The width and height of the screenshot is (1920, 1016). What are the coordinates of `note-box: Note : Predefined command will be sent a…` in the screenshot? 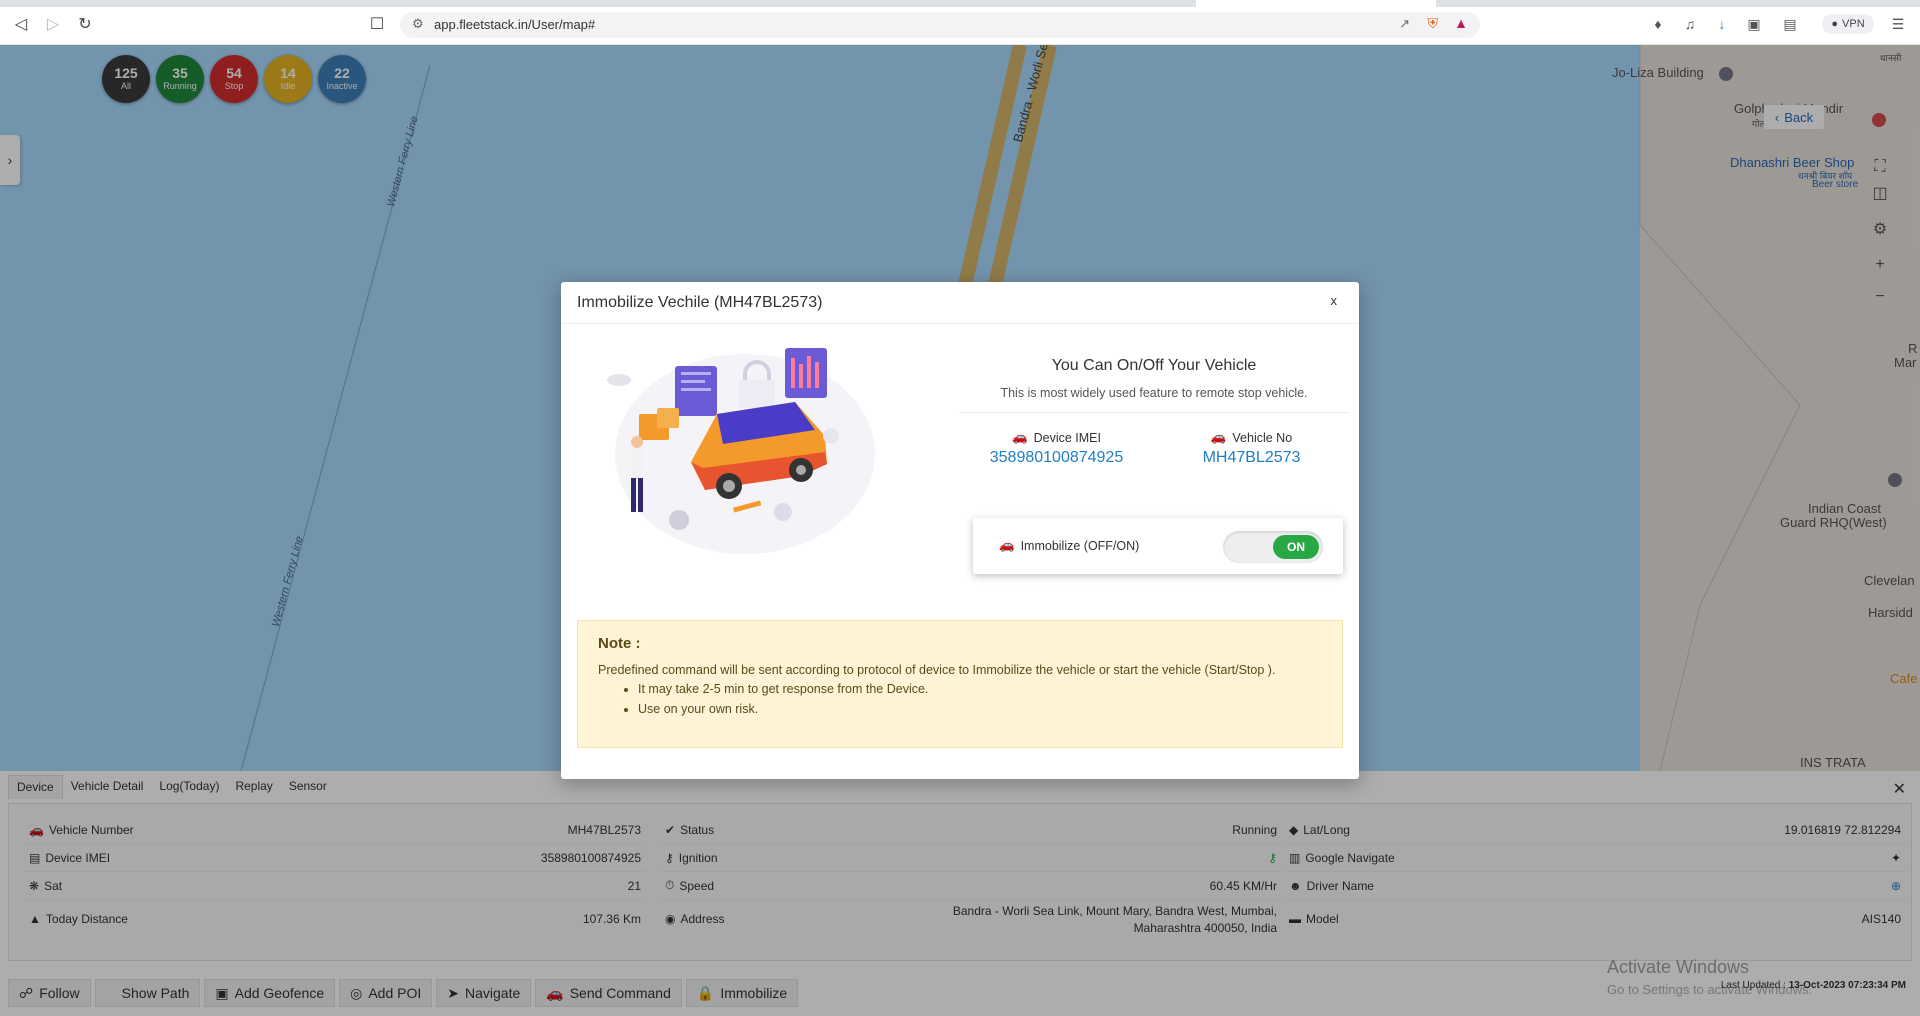 It's located at (960, 684).